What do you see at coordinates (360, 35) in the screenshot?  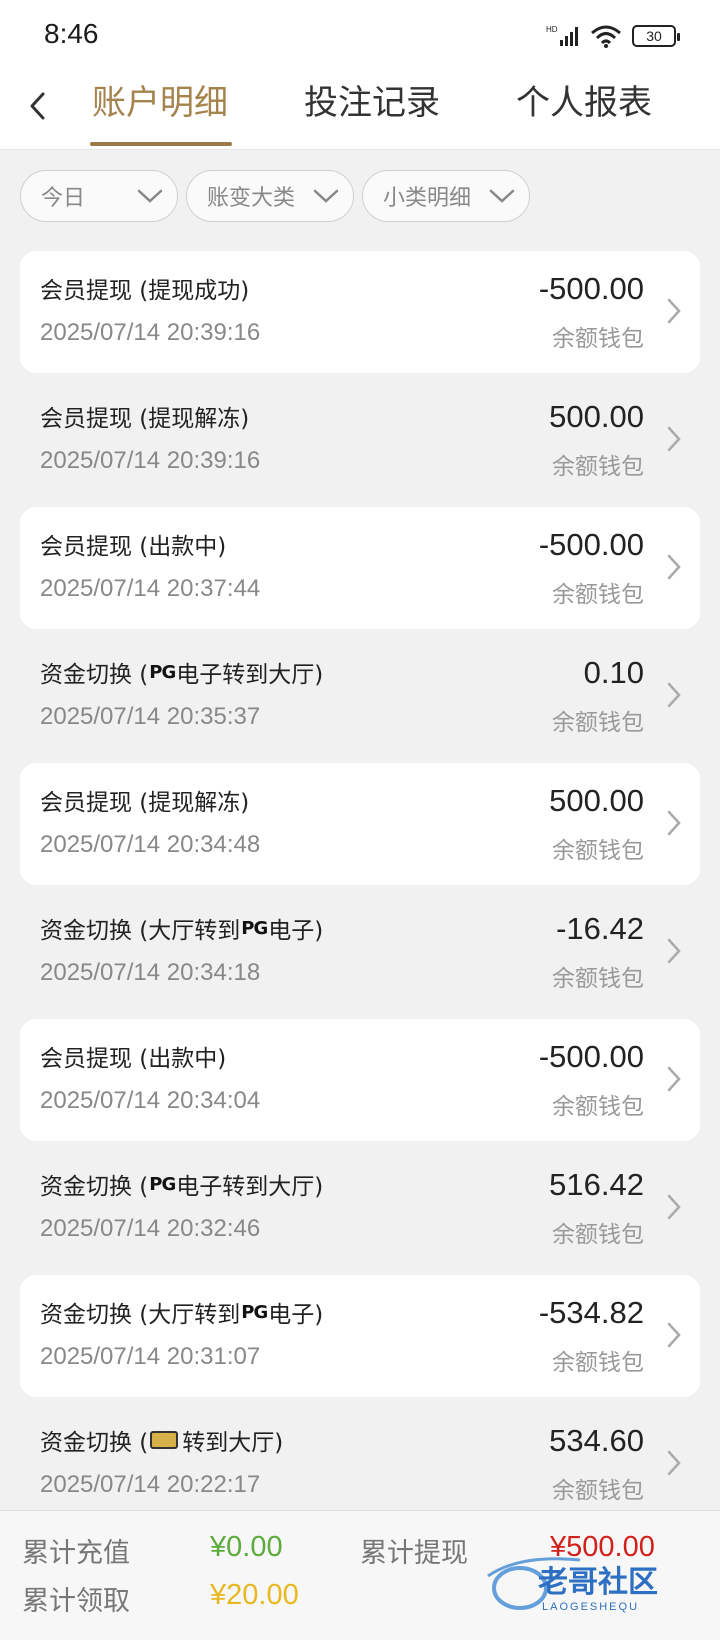 I see `status-bar: 8:46 HD 30` at bounding box center [360, 35].